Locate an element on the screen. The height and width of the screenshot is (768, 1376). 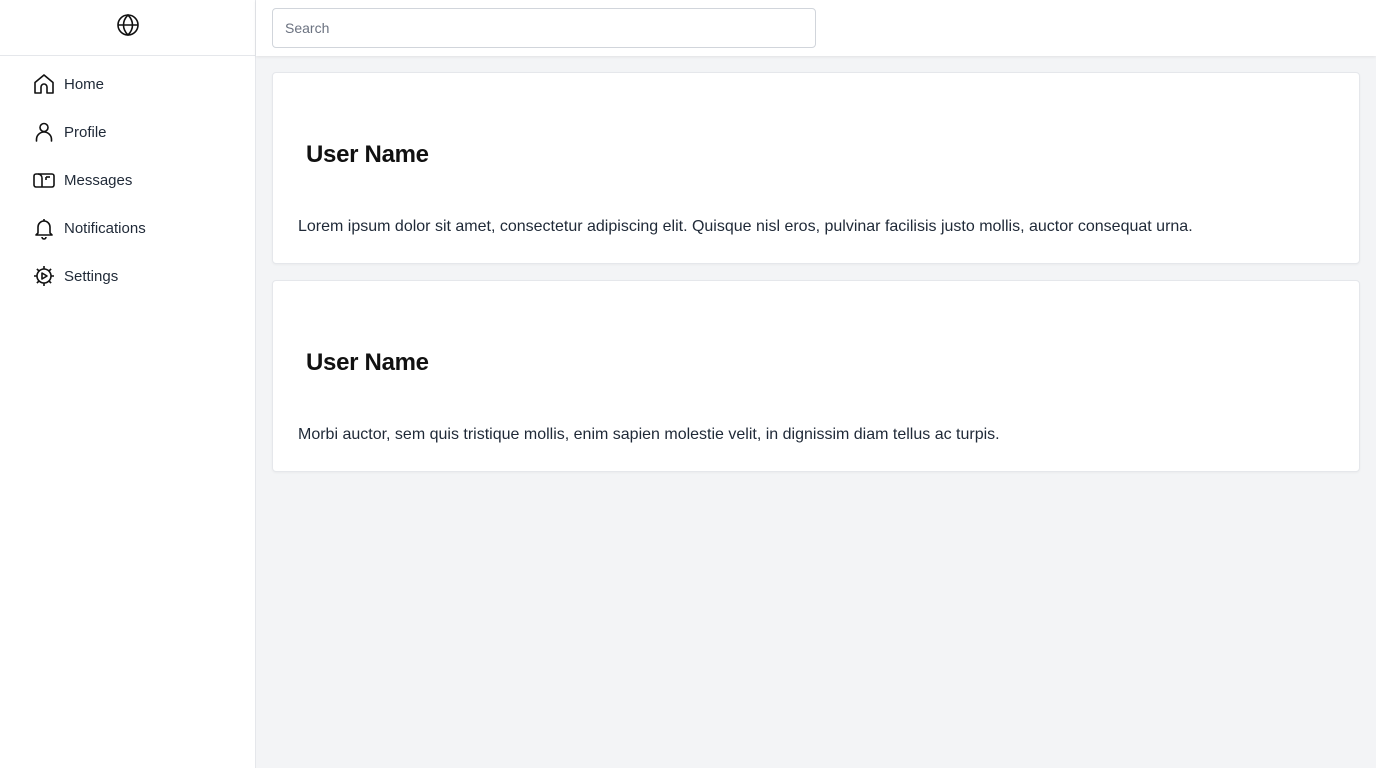
sidebar-item-label: Settings is located at coordinates (91, 276).